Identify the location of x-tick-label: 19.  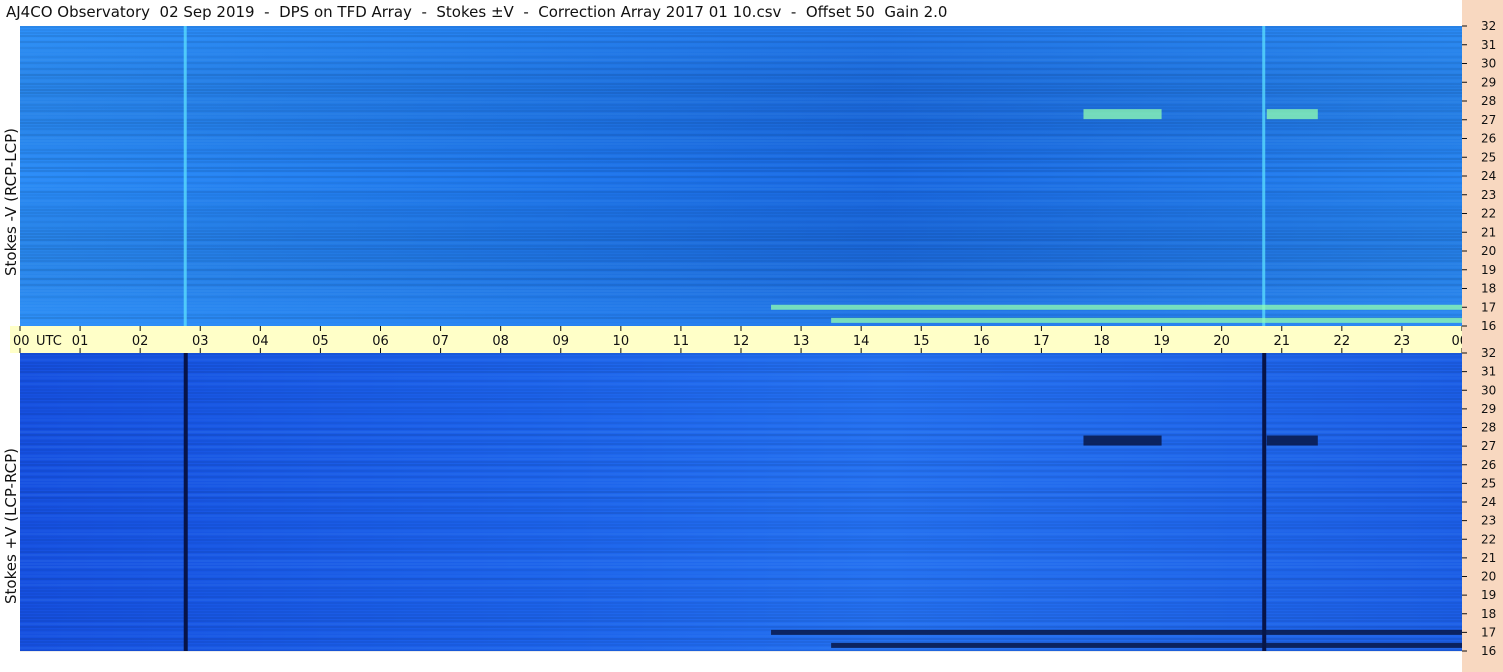
(1161, 341).